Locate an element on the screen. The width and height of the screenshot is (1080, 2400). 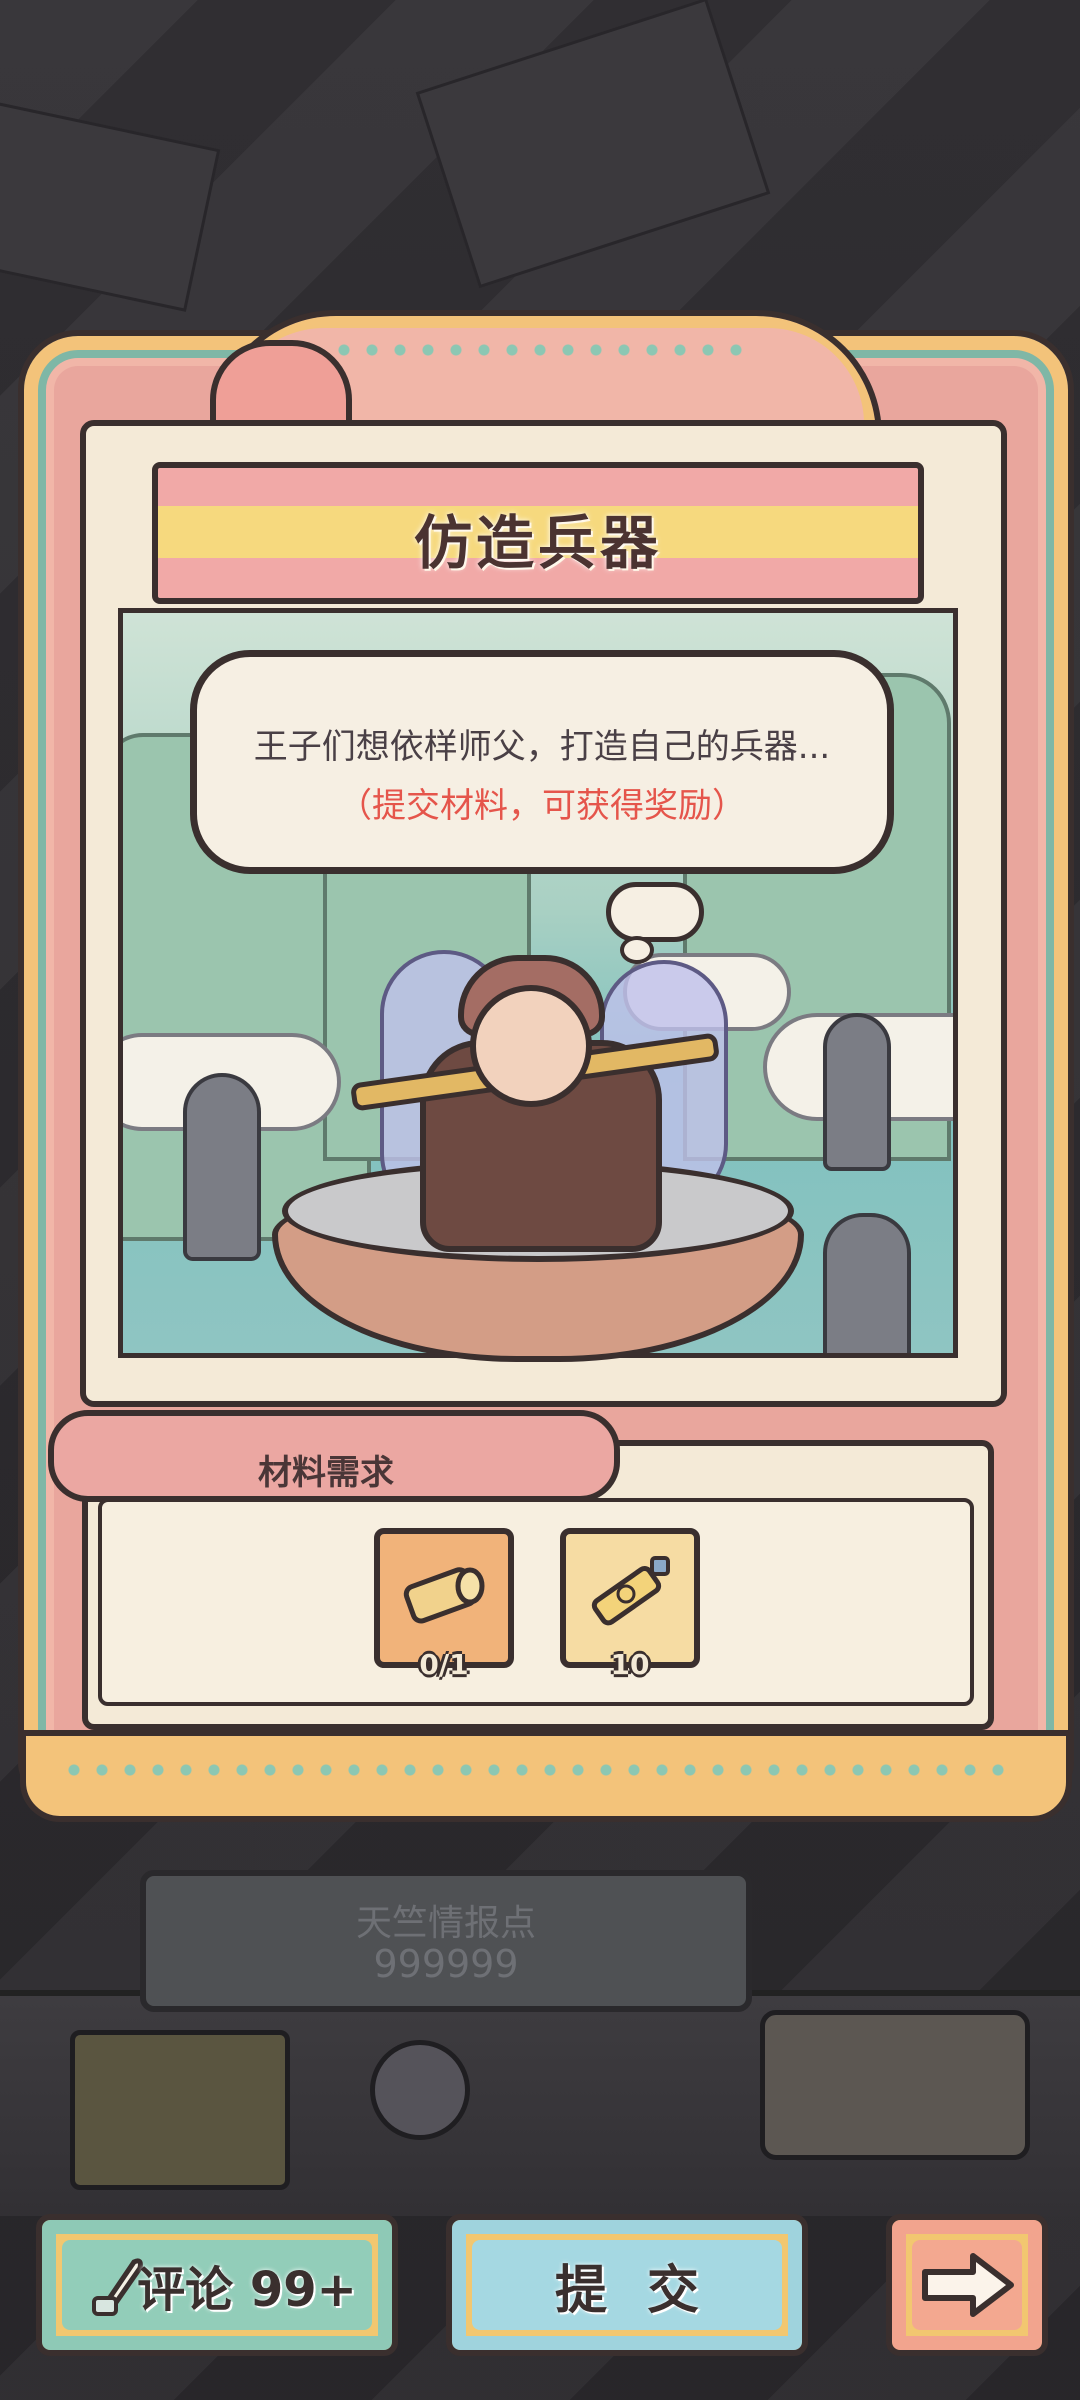
quill-icon is located at coordinates (117, 2287).